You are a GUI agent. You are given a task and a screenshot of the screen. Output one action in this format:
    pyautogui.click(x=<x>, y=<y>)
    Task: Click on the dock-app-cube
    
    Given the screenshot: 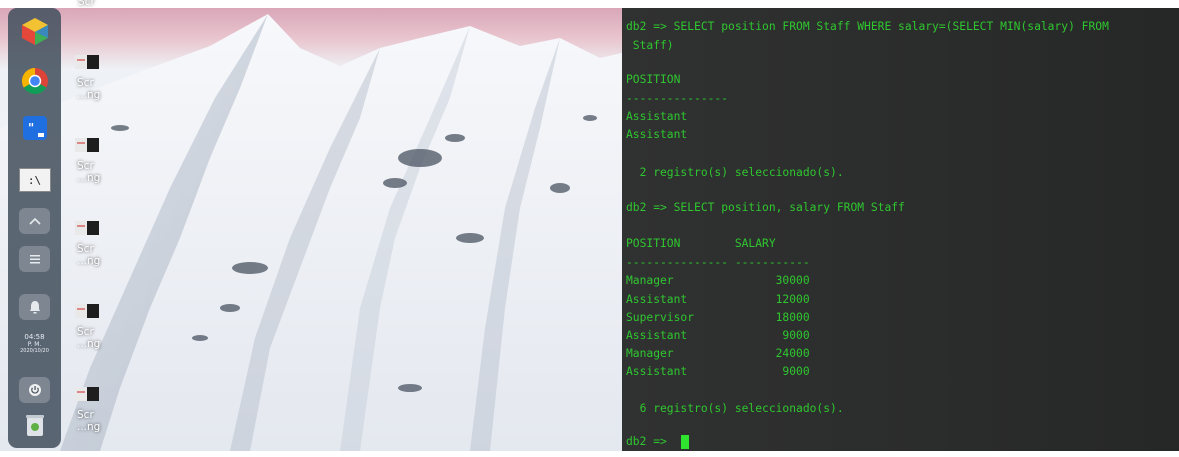 What is the action you would take?
    pyautogui.click(x=34, y=31)
    